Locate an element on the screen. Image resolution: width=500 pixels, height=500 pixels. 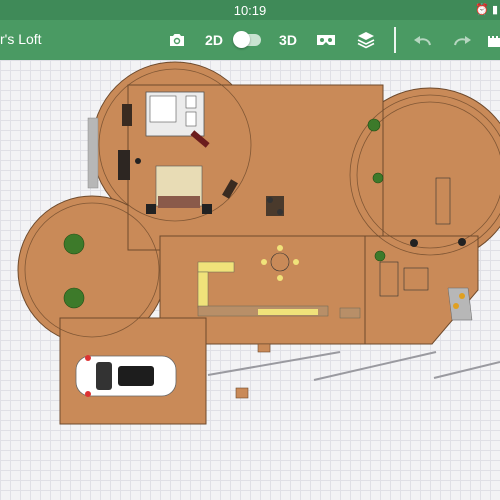
car is located at coordinates (126, 376).